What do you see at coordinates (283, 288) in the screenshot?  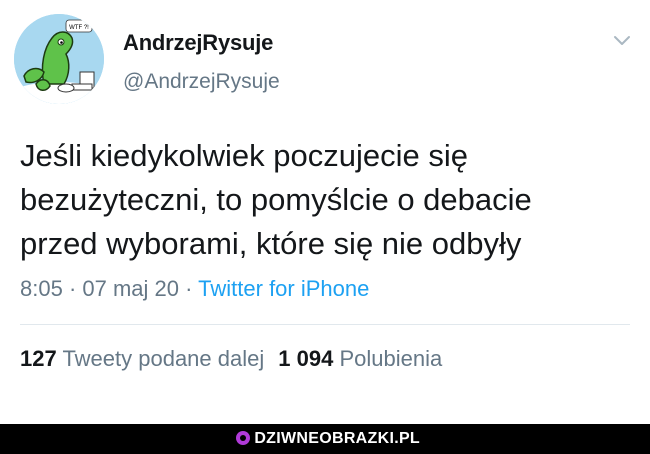 I see `tweet-source-link: Twitter for iPhone` at bounding box center [283, 288].